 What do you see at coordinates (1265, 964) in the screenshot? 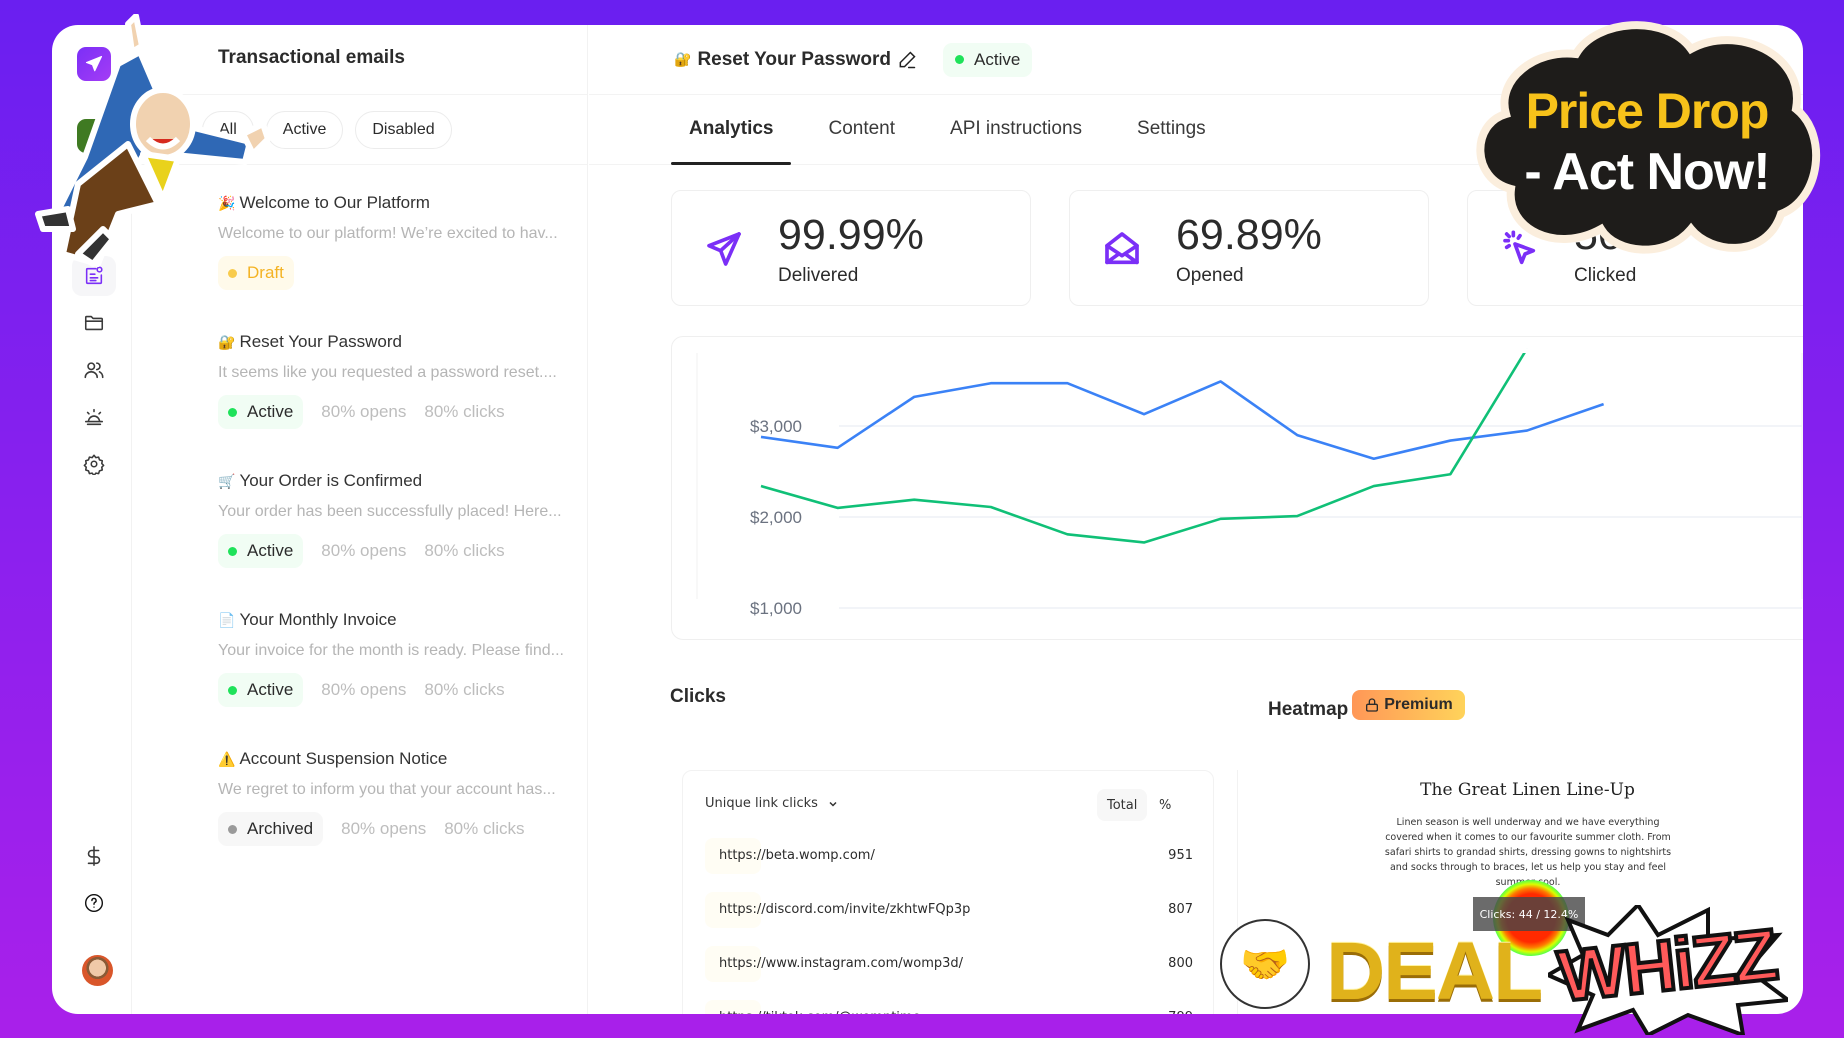
I see `handshake-icon: 🤝` at bounding box center [1265, 964].